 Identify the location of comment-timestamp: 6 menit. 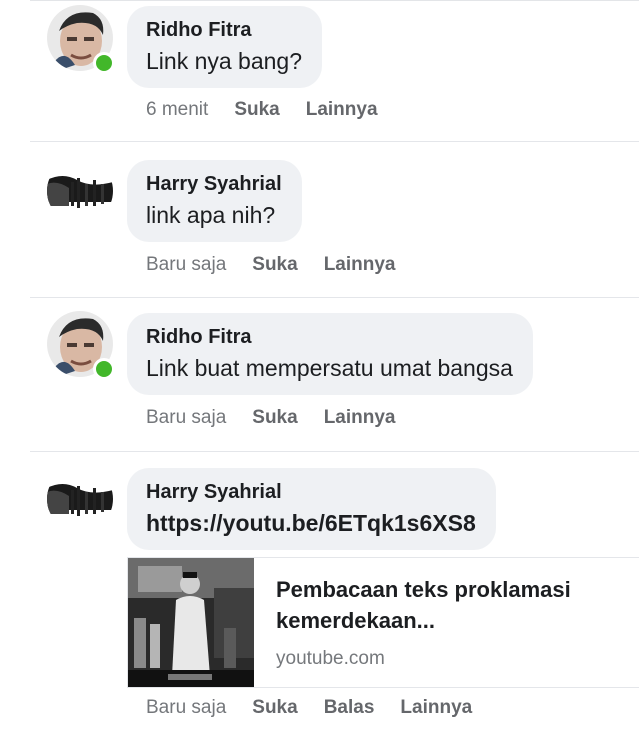
(177, 110).